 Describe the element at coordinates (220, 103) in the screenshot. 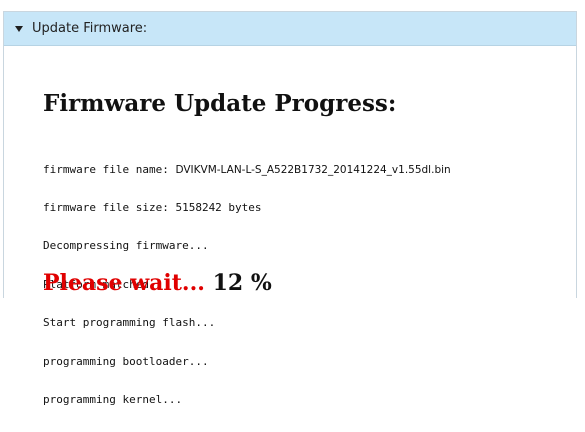

I see `progress-heading: Firmware Update Progress:` at that location.